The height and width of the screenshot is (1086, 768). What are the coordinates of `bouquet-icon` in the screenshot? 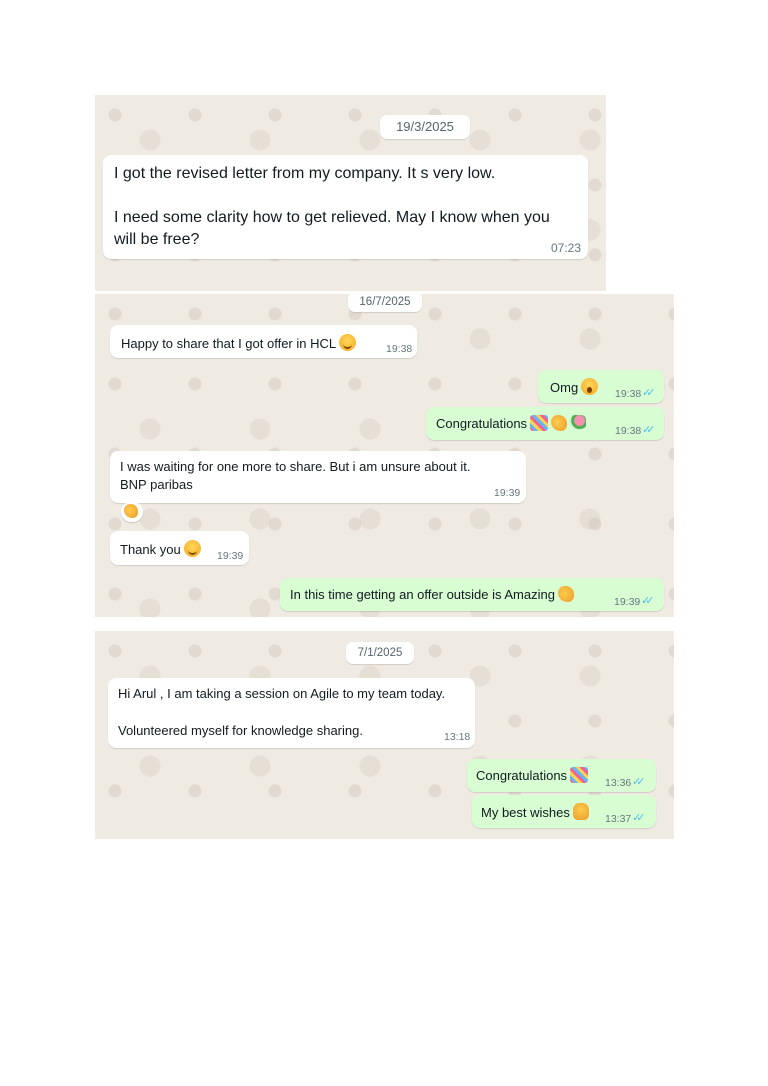 It's located at (578, 423).